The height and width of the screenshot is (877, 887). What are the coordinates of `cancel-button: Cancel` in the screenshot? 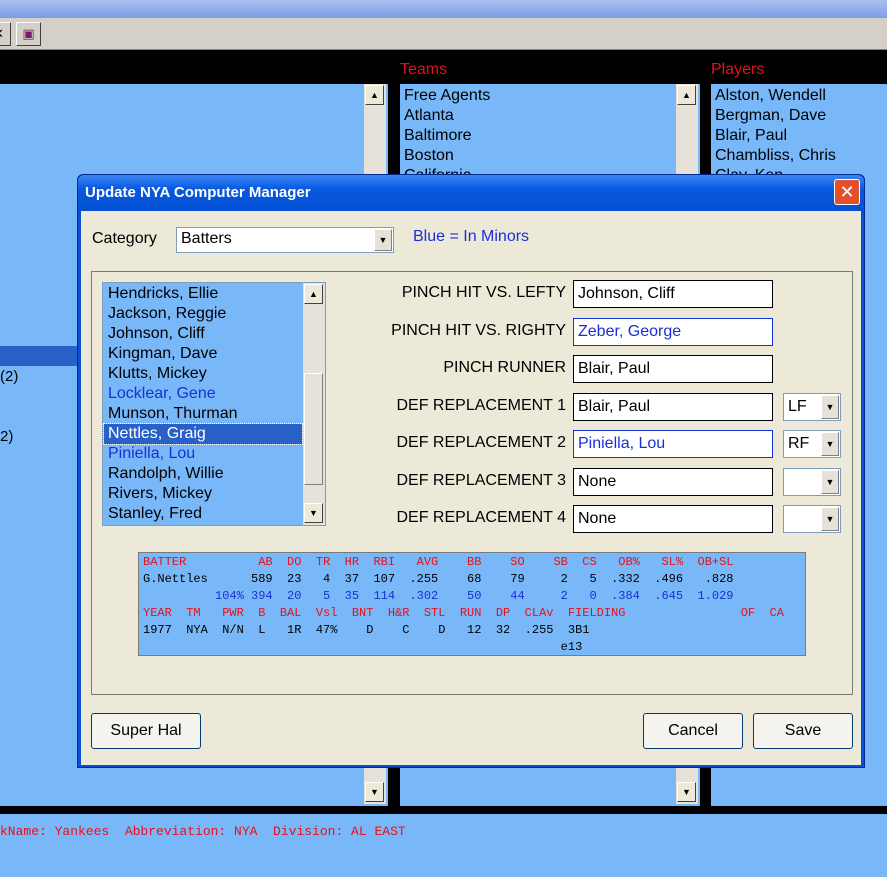 It's located at (693, 731).